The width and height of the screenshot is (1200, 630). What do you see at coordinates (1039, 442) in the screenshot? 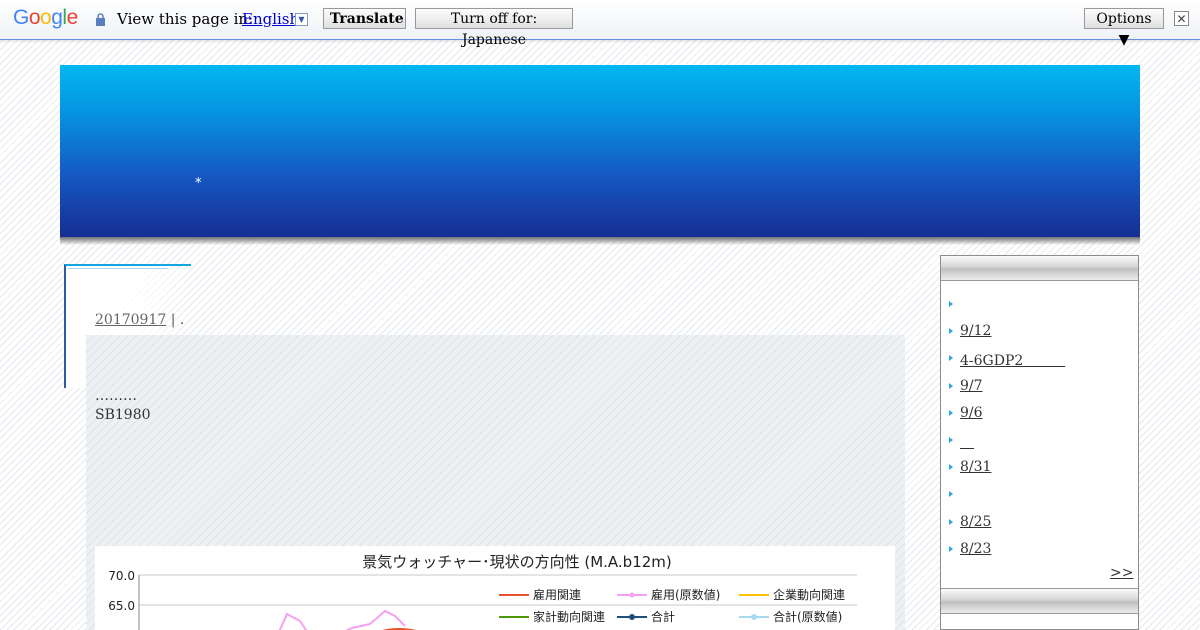
I see `sidebar: 9/12 4-6GDP2 9/7 9/6 8/31 8/25 8/23 >>` at bounding box center [1039, 442].